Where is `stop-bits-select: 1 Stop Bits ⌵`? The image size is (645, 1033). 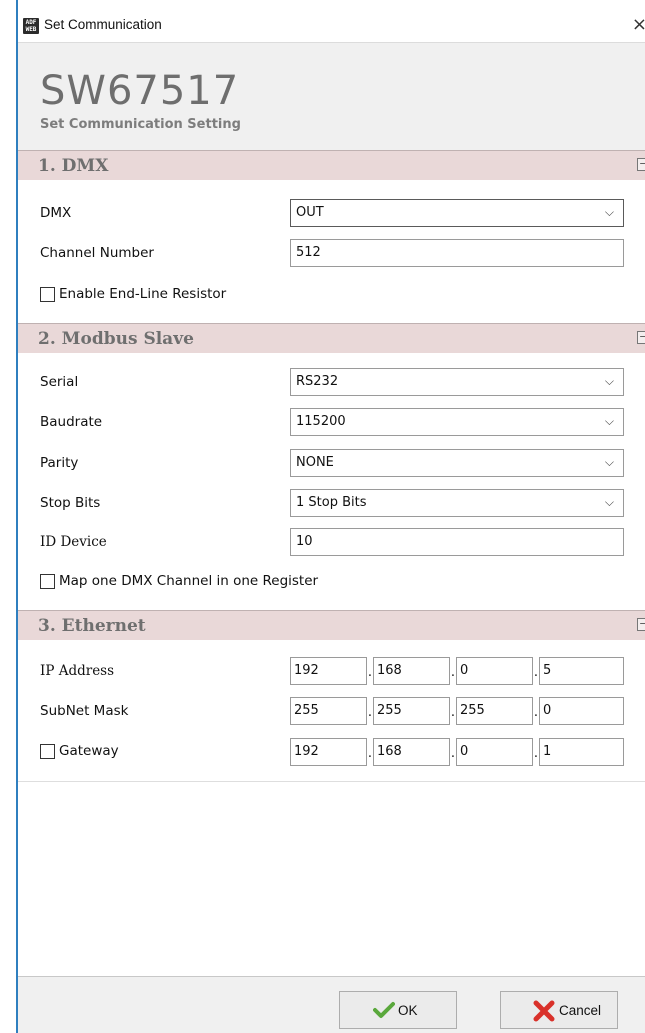
stop-bits-select: 1 Stop Bits ⌵ is located at coordinates (457, 503).